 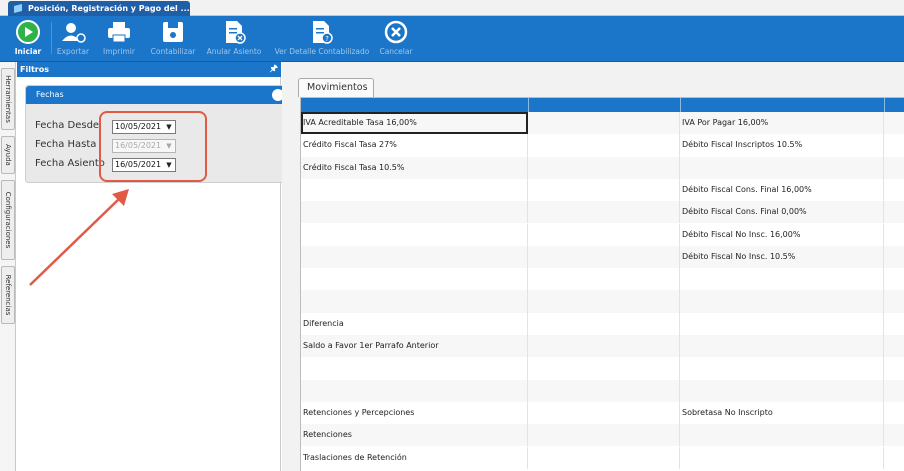 I want to click on table-row: Débito Fiscal No Insc. 16,00%, so click(x=602, y=234).